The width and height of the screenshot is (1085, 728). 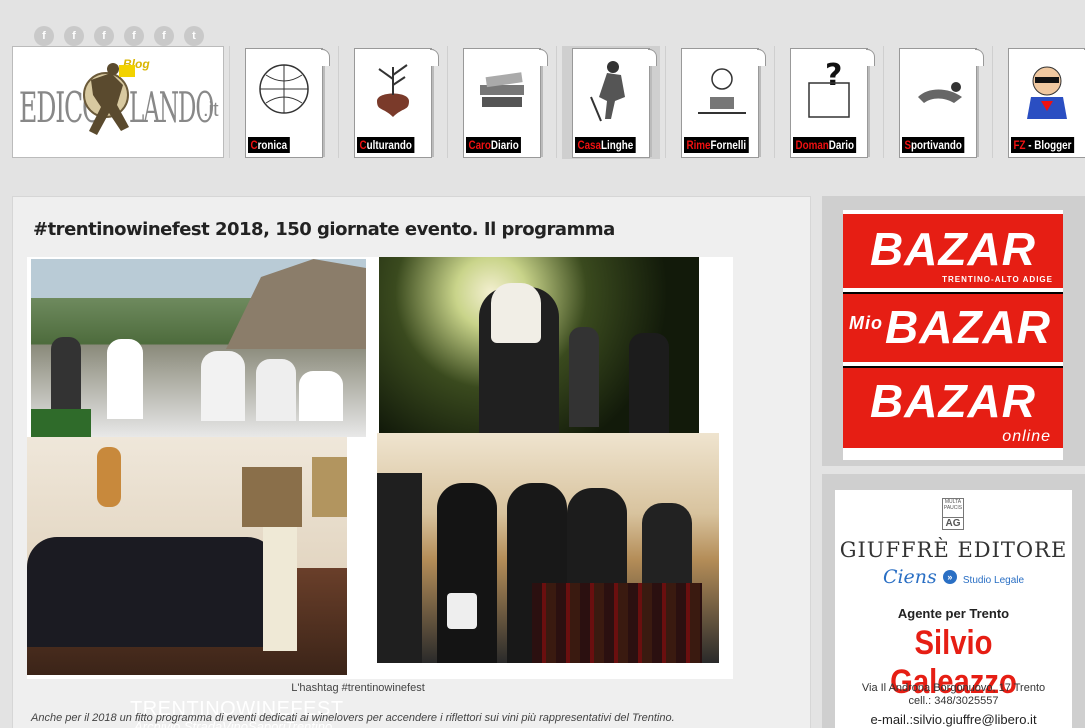 I want to click on nav-item-carodiario: CaroDiario, so click(x=502, y=102).